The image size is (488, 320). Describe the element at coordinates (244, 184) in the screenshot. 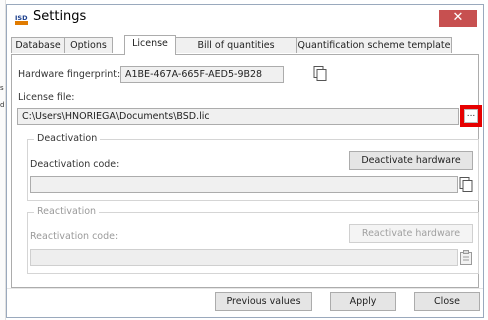

I see `deactivation-code-field` at that location.